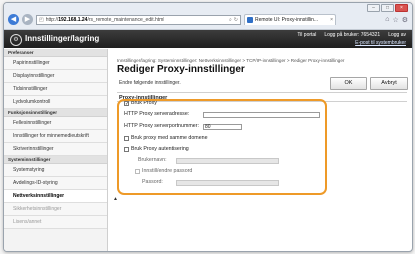 Image resolution: width=415 pixels, height=254 pixels. Describe the element at coordinates (55, 183) in the screenshot. I see `sidebar-item-department-id: Avdelings-ID-styring` at that location.